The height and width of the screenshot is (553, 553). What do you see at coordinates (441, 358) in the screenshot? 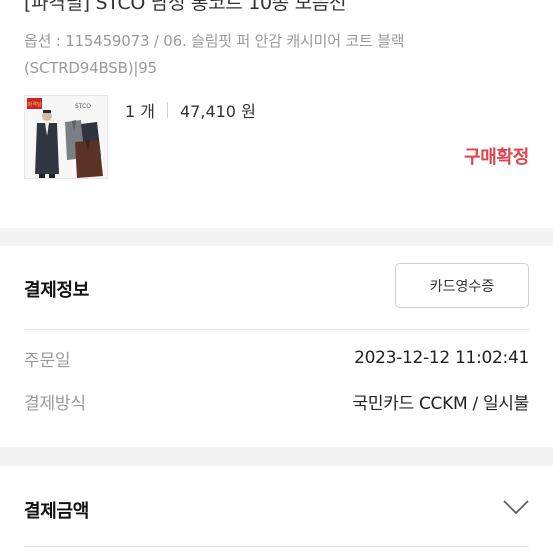
I see `order-date-value: 2023-12-12 11:02:41` at bounding box center [441, 358].